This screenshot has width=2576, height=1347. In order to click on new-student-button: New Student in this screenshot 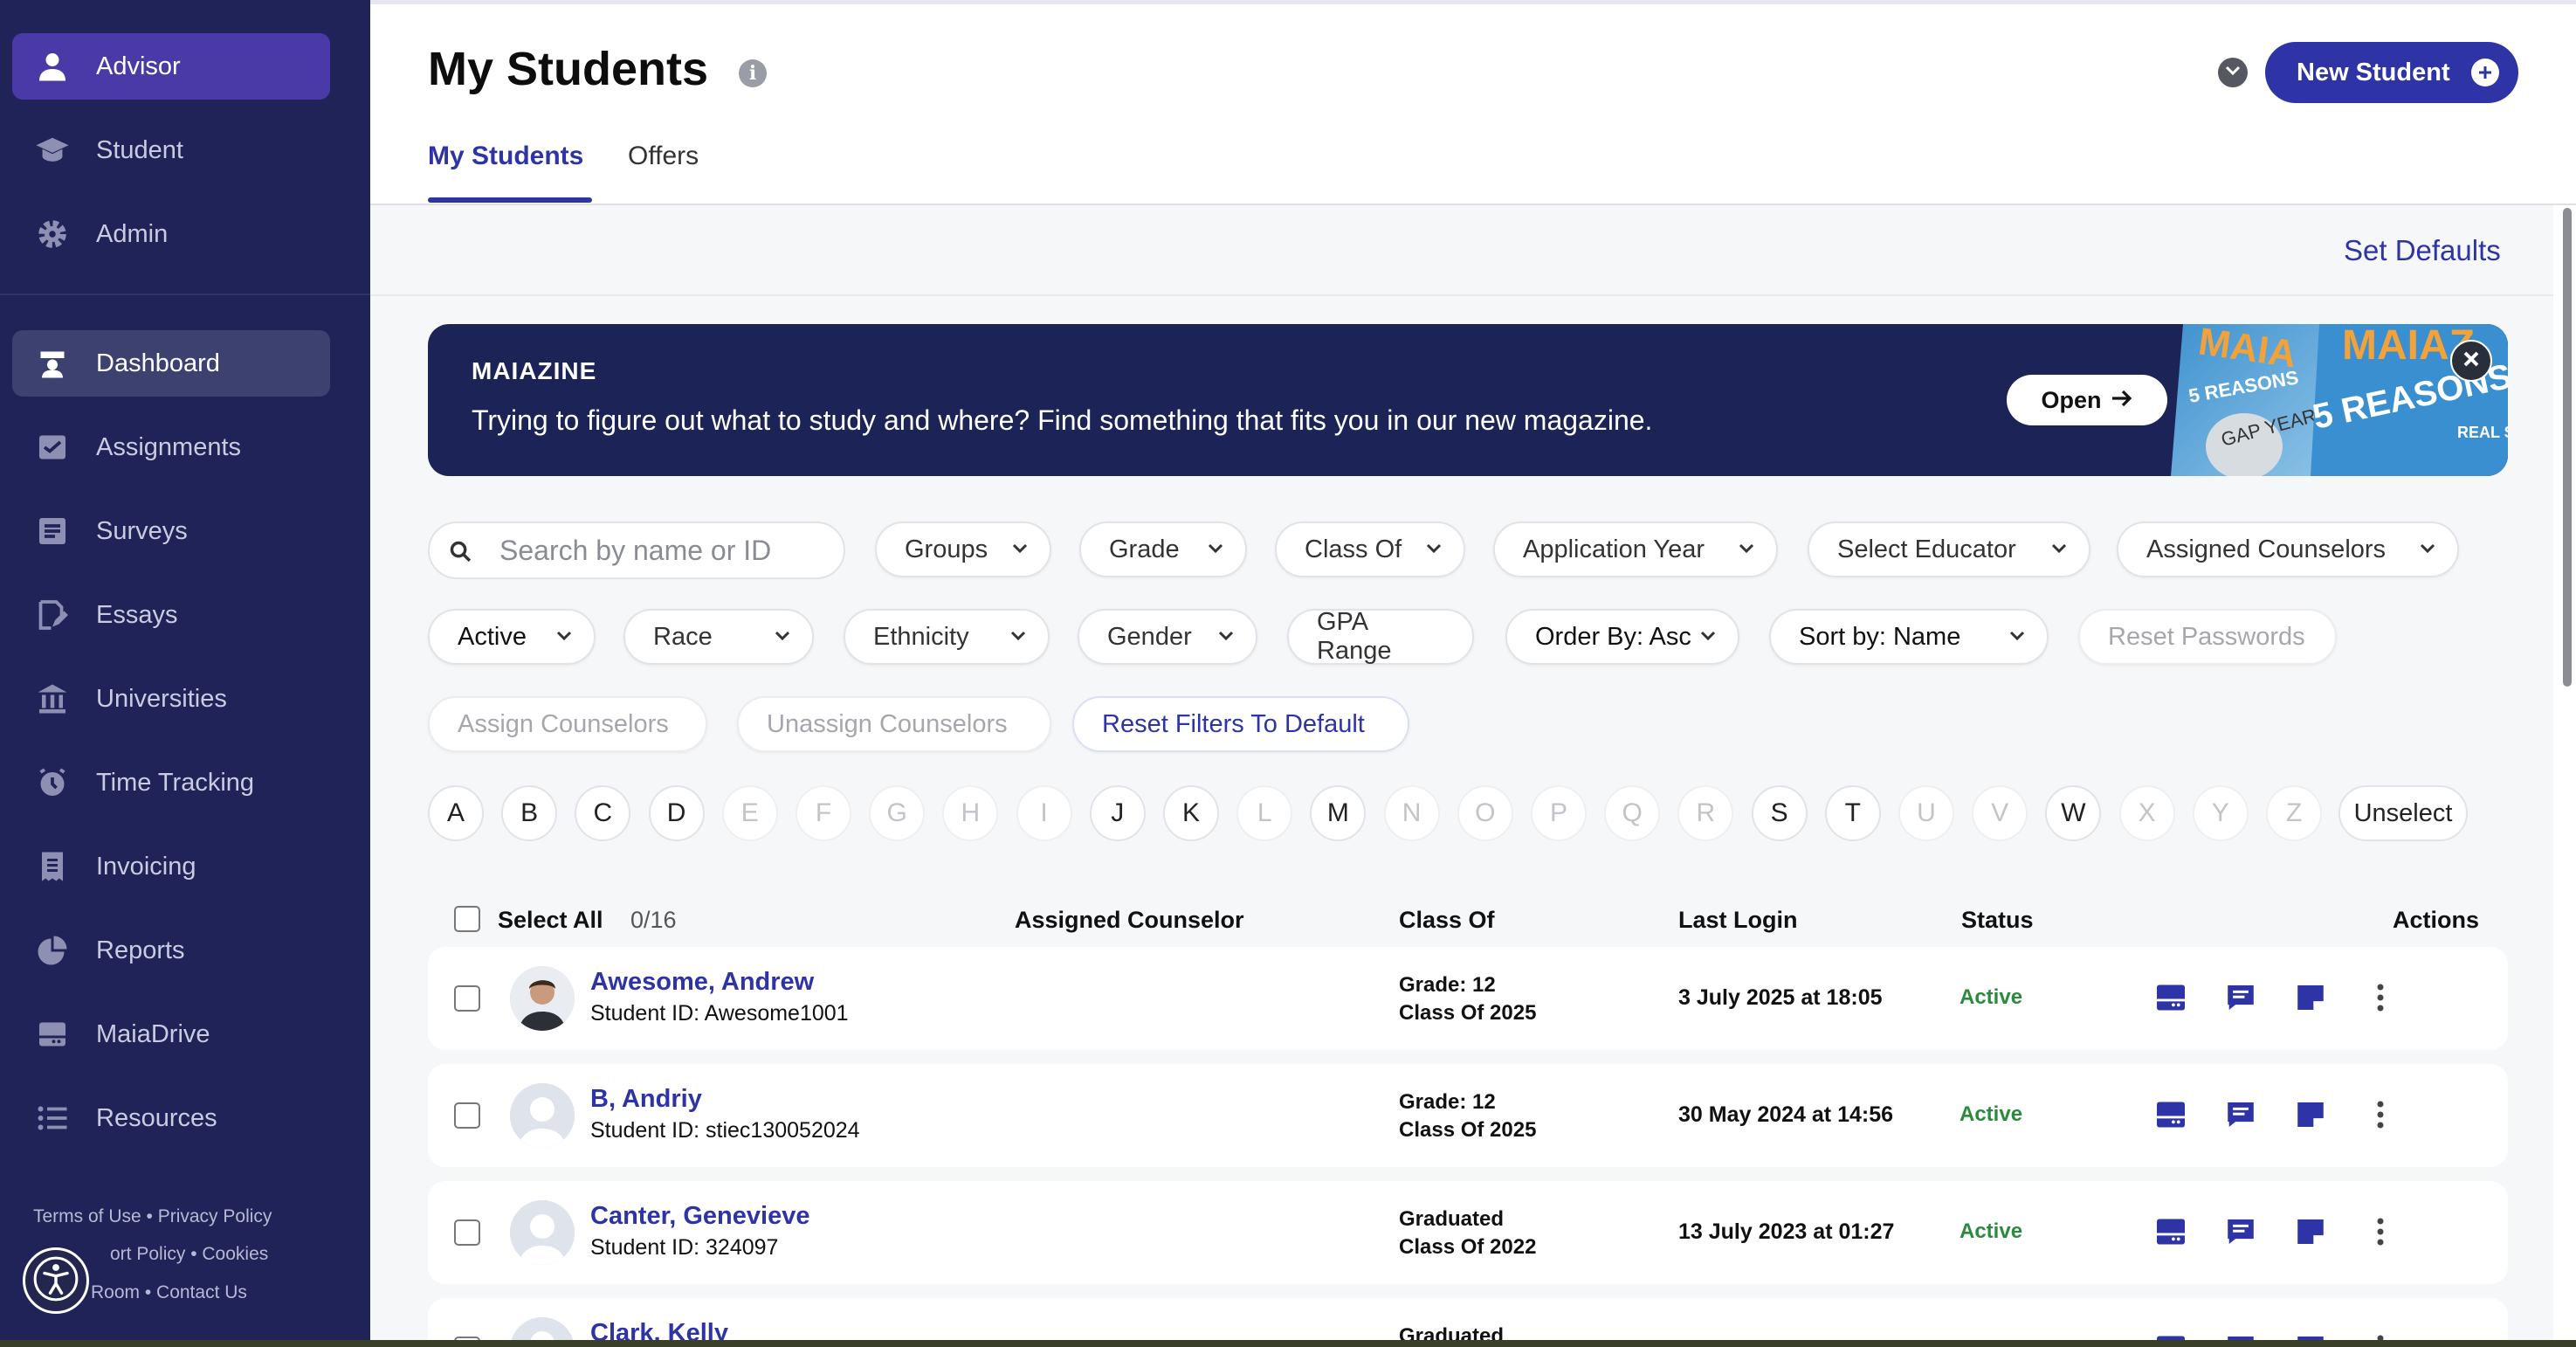, I will do `click(2391, 72)`.